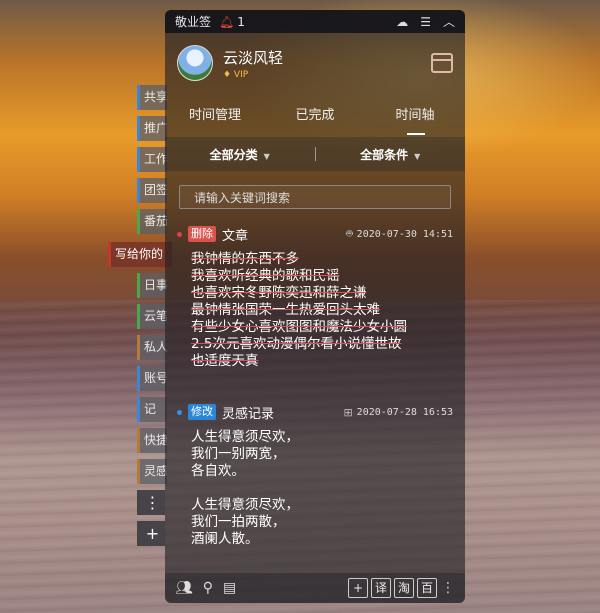  I want to click on note-header: 删除 文章 🤖︎ 2020-07-30 14:51, so click(315, 234).